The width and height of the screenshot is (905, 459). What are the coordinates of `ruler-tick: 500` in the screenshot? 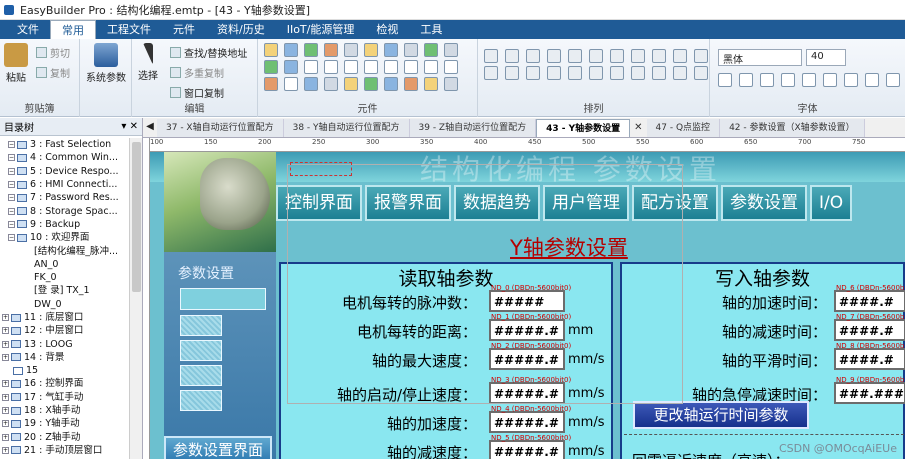 It's located at (589, 142).